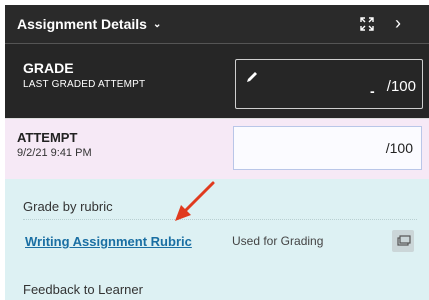  I want to click on grade-title: GRADE, so click(48, 68).